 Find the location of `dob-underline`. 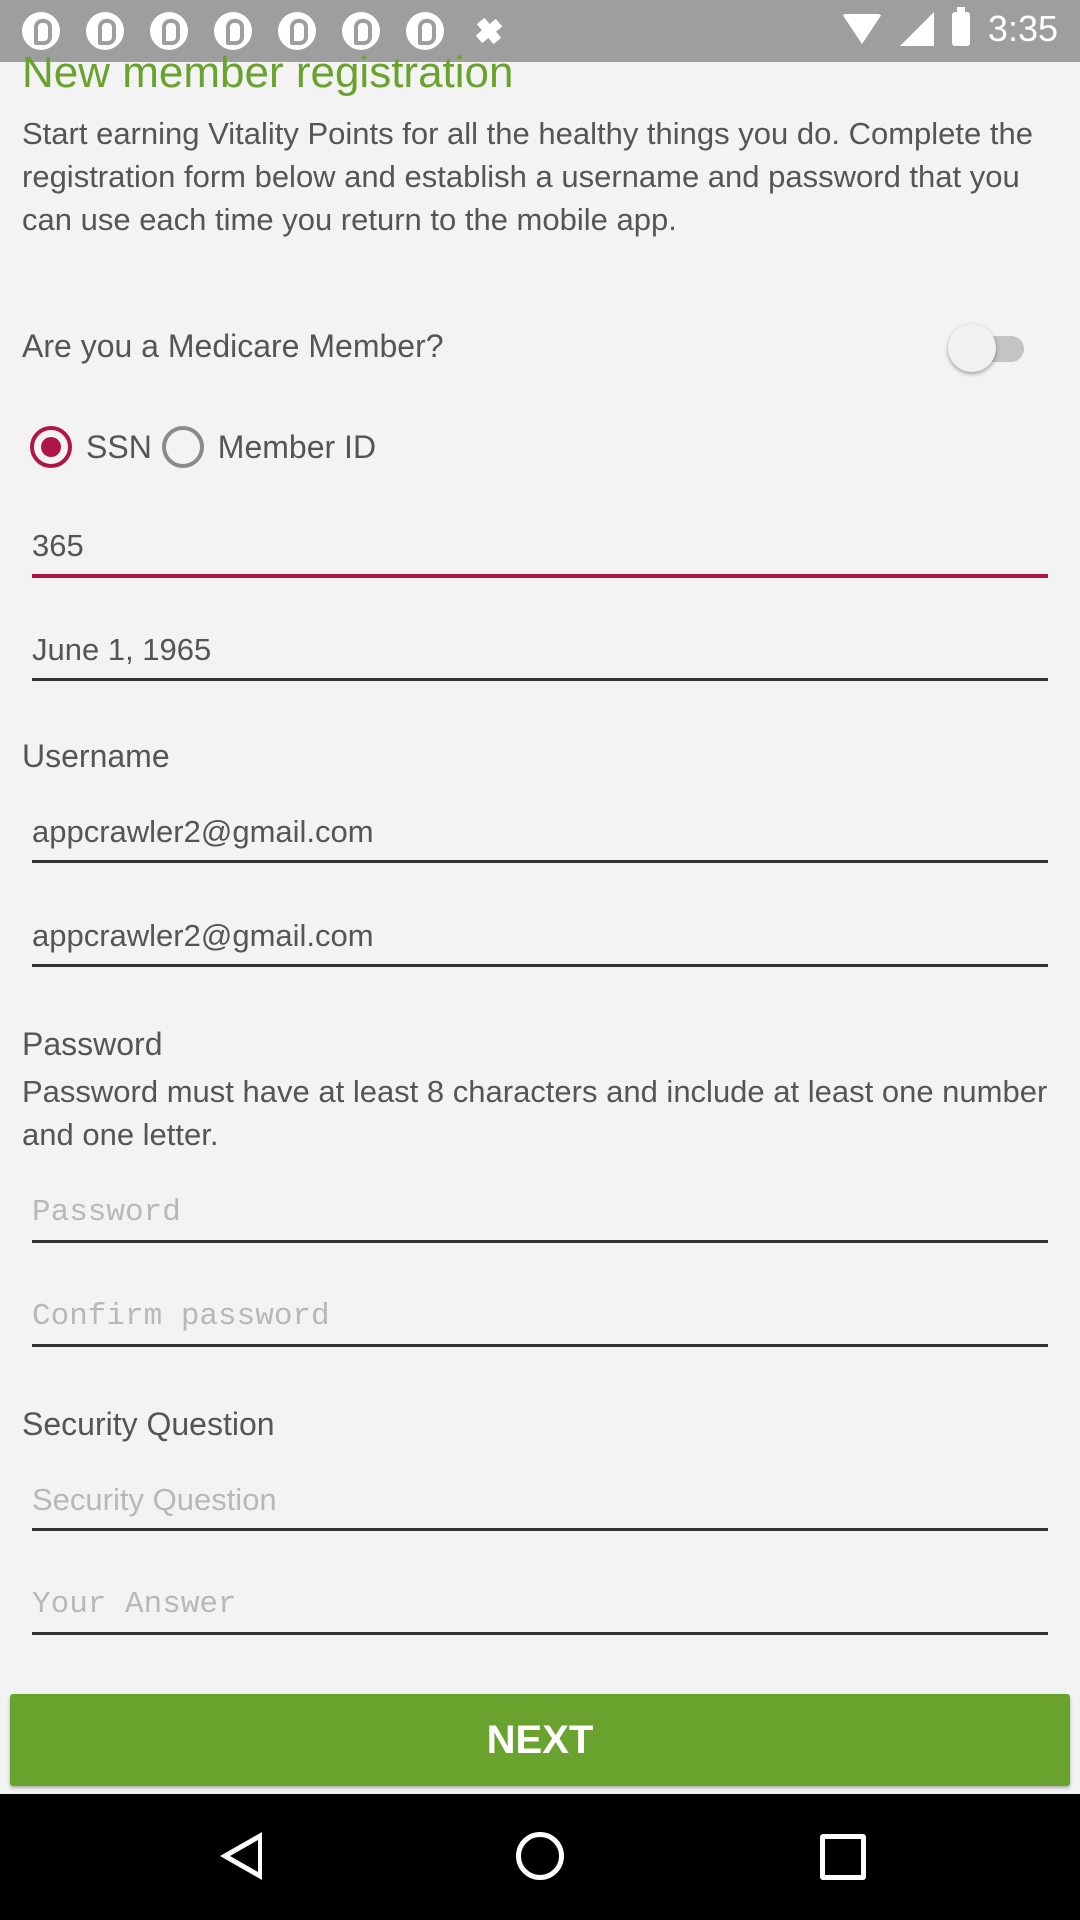

dob-underline is located at coordinates (540, 679).